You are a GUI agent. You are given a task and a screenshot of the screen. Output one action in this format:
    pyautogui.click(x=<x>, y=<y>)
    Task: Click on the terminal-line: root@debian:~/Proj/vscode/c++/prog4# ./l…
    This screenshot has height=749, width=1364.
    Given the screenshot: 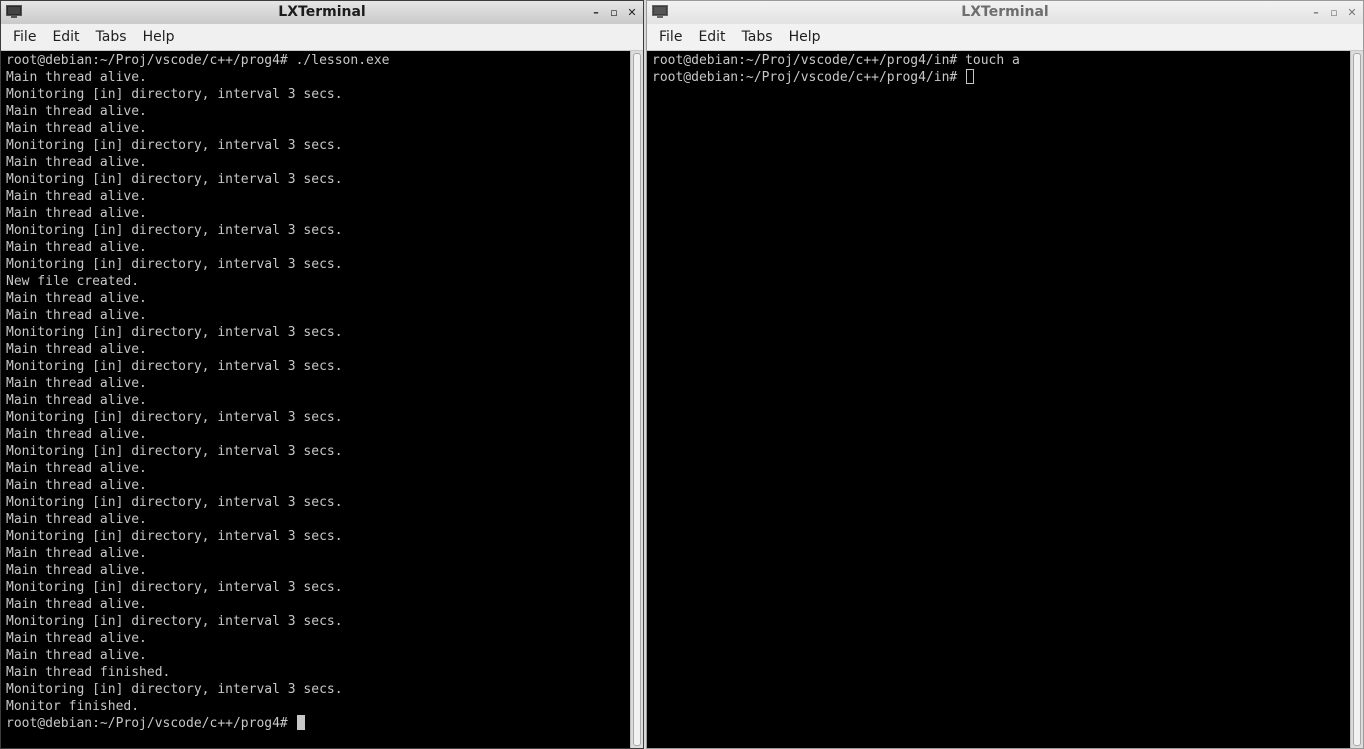 What is the action you would take?
    pyautogui.click(x=198, y=60)
    